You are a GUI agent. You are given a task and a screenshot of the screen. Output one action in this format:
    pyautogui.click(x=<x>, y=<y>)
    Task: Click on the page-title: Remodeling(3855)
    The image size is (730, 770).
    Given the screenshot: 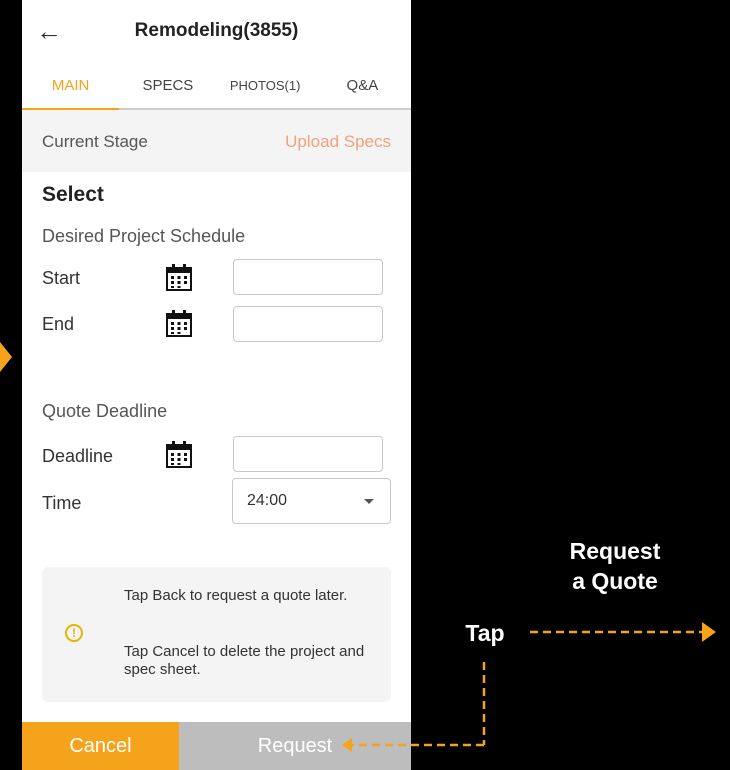 What is the action you would take?
    pyautogui.click(x=216, y=30)
    